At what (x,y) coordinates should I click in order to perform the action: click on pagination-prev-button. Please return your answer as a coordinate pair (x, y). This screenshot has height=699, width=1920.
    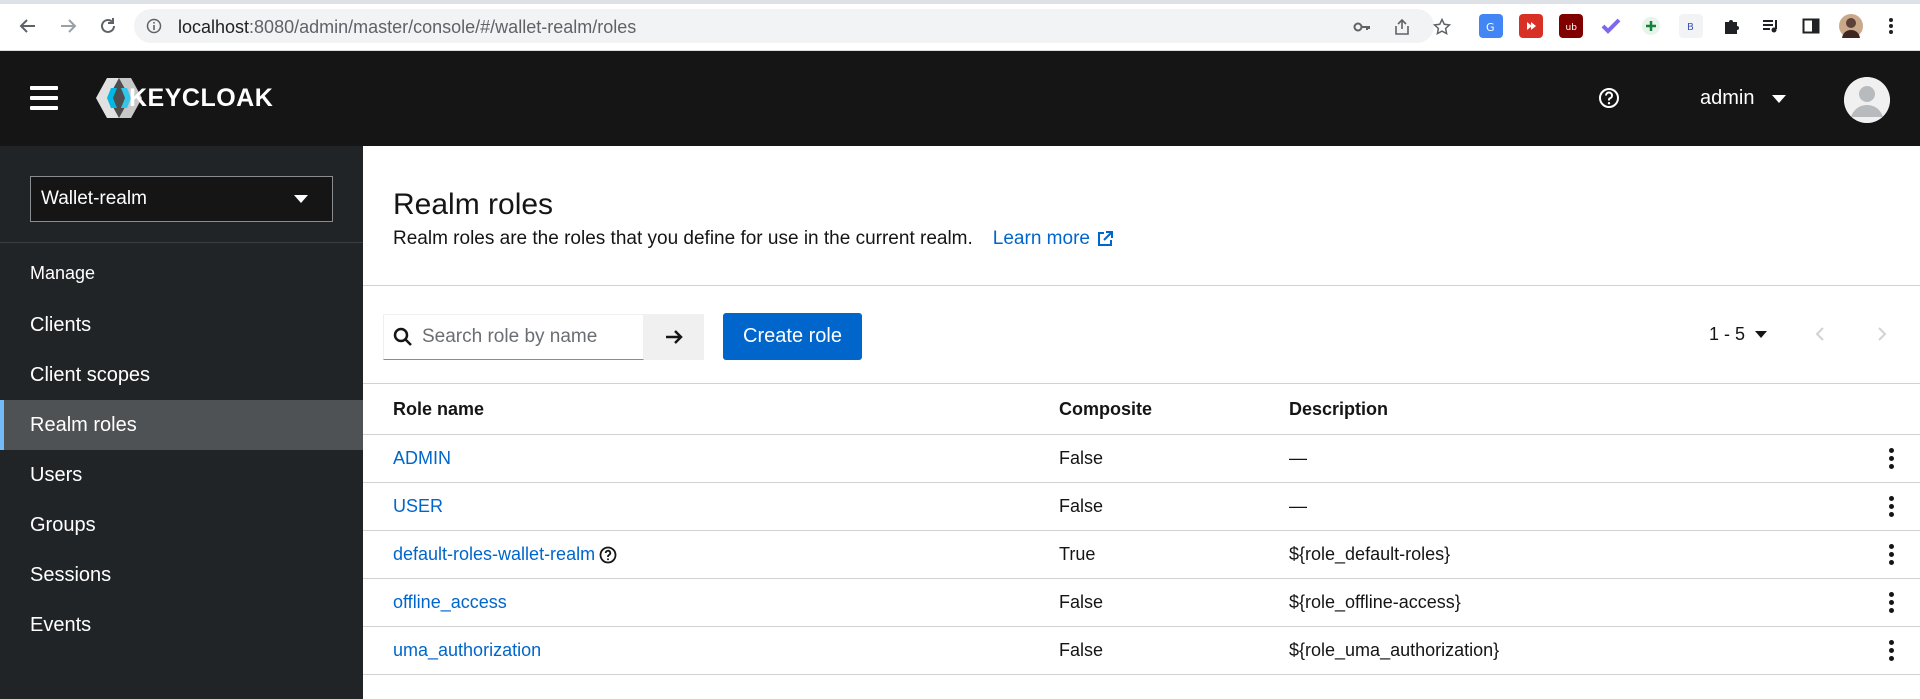
    Looking at the image, I should click on (1821, 336).